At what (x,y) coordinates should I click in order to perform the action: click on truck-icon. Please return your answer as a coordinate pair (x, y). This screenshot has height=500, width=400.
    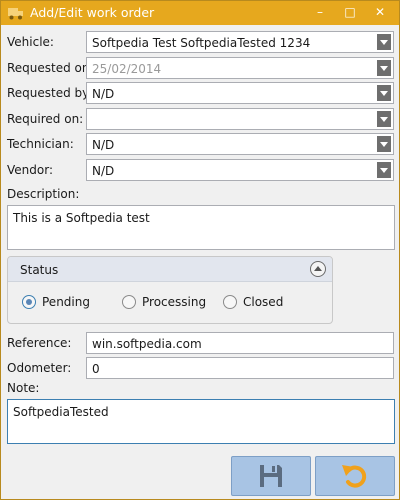
    Looking at the image, I should click on (15, 14).